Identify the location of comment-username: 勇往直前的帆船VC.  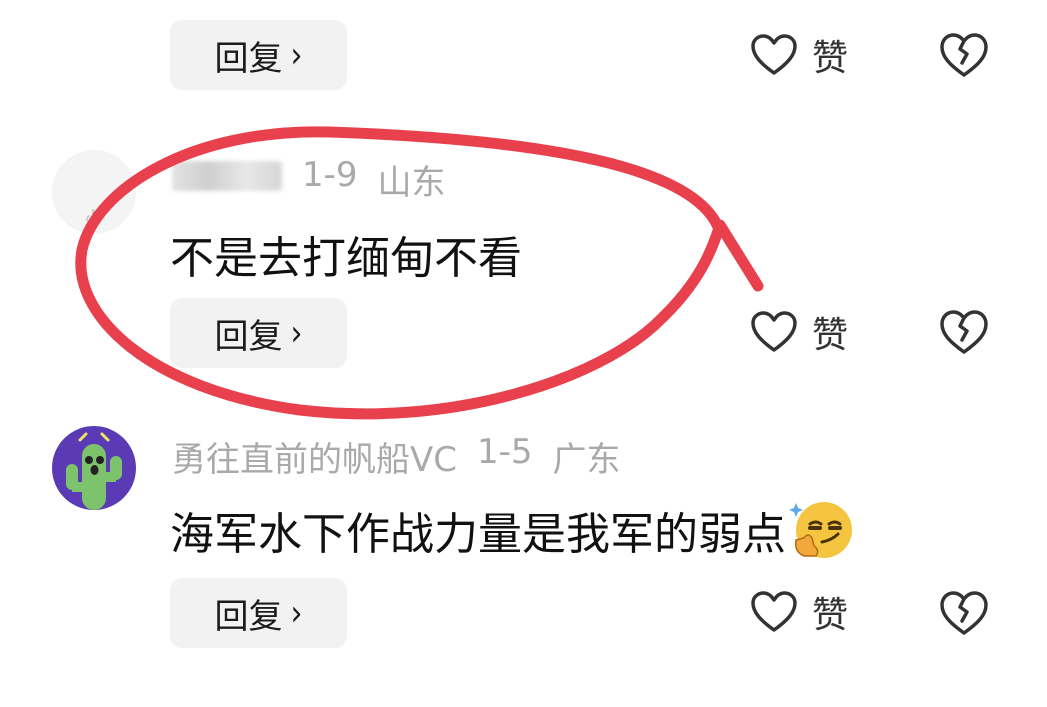
(314, 456).